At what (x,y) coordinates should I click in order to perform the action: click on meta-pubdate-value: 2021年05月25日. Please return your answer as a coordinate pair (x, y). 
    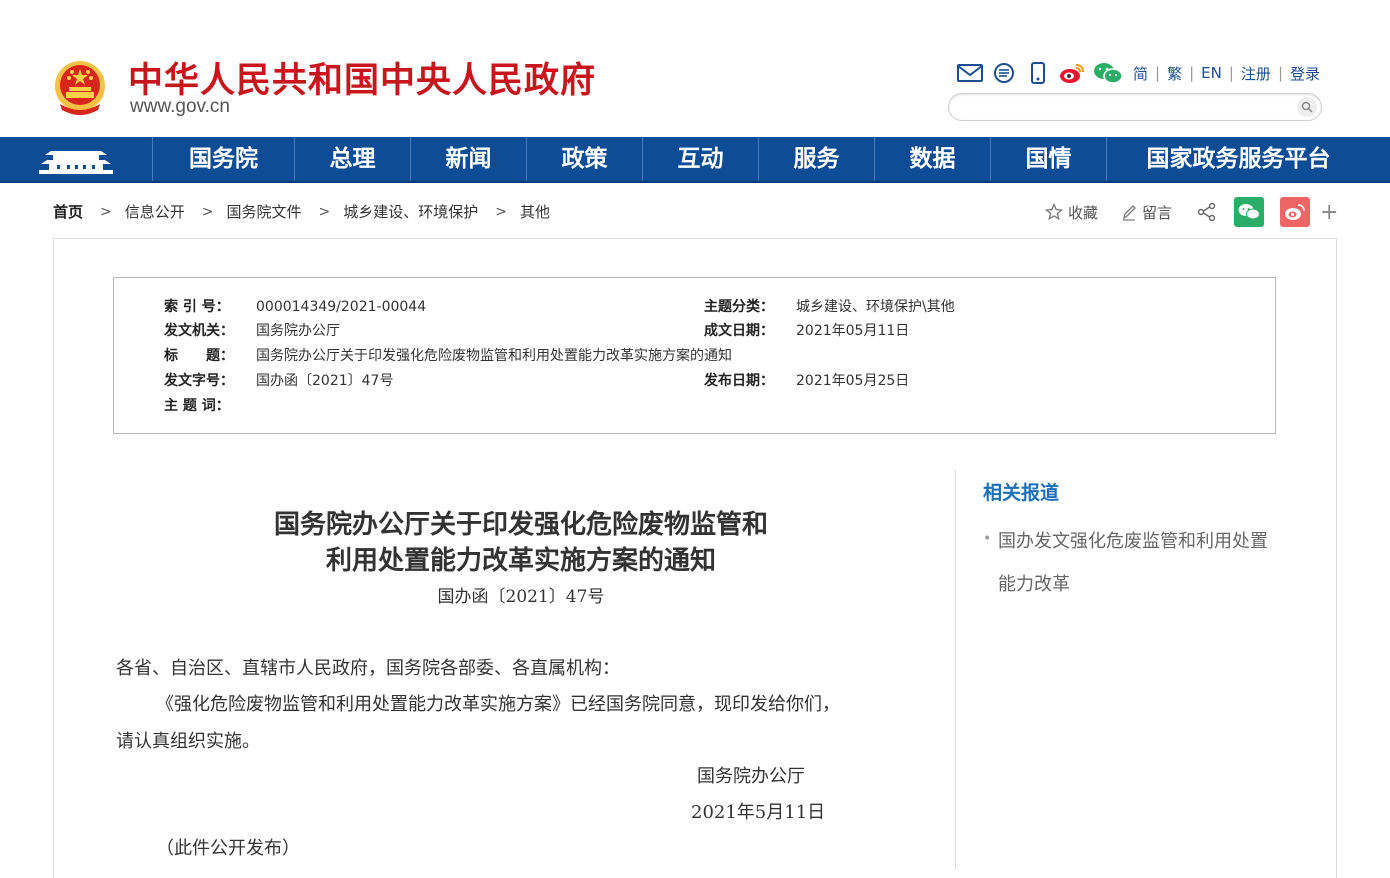
    Looking at the image, I should click on (853, 381).